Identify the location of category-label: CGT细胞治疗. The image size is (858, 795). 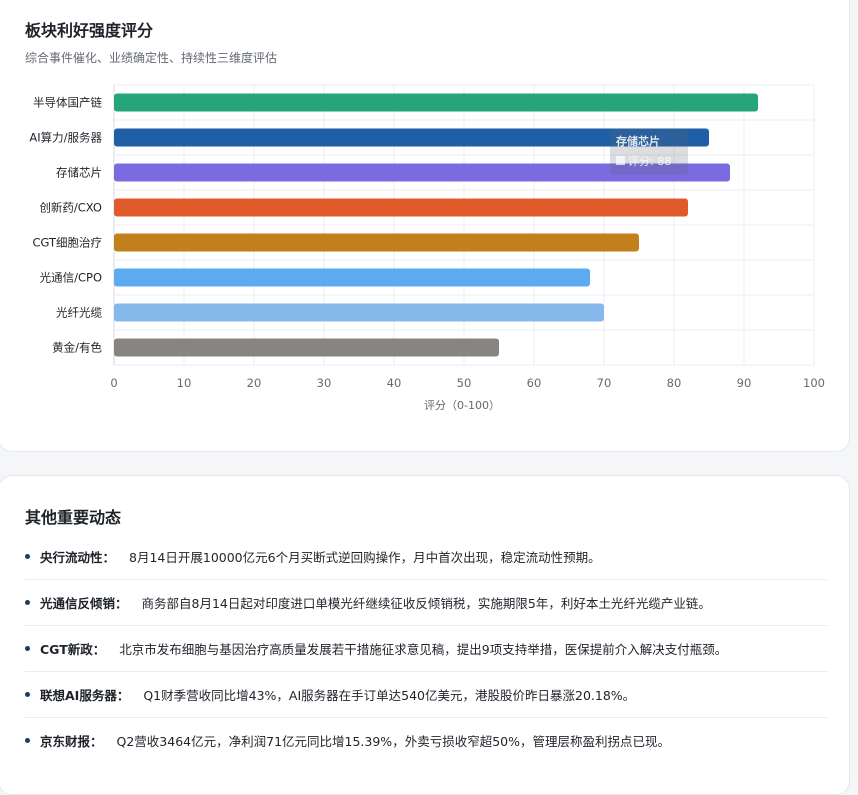
(67, 243).